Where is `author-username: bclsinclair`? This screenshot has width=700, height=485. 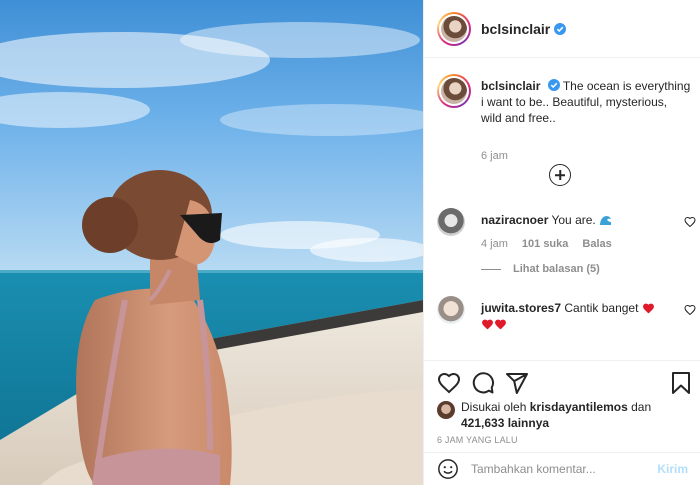
author-username: bclsinclair is located at coordinates (515, 29).